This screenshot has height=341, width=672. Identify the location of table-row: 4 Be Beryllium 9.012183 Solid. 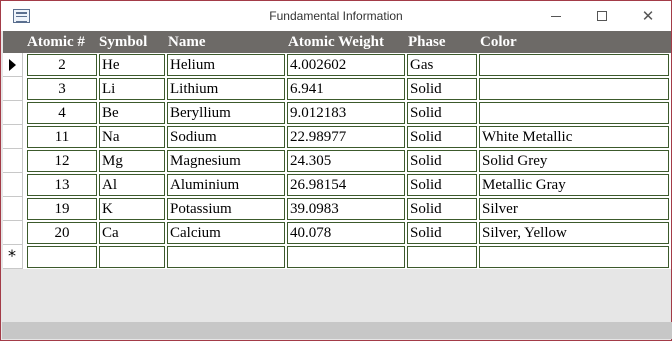
(347, 113).